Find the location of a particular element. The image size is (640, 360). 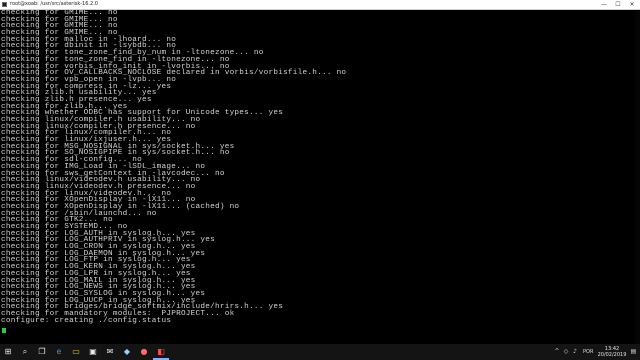

minimize-button: — is located at coordinates (604, 4).